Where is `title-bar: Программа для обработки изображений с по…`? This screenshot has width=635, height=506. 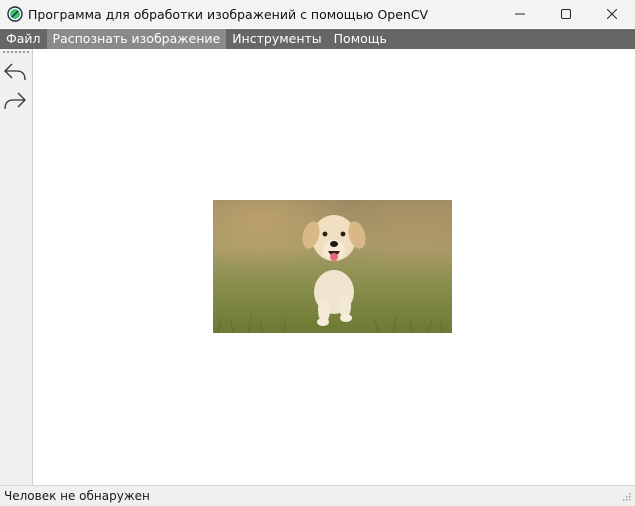 title-bar: Программа для обработки изображений с по… is located at coordinates (317, 14).